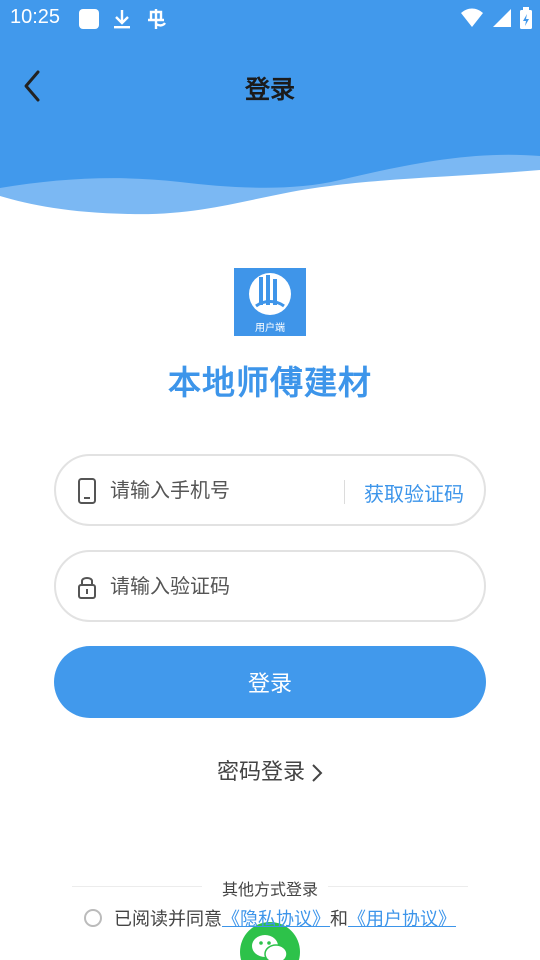 Image resolution: width=540 pixels, height=960 pixels. I want to click on bug-icon, so click(157, 19).